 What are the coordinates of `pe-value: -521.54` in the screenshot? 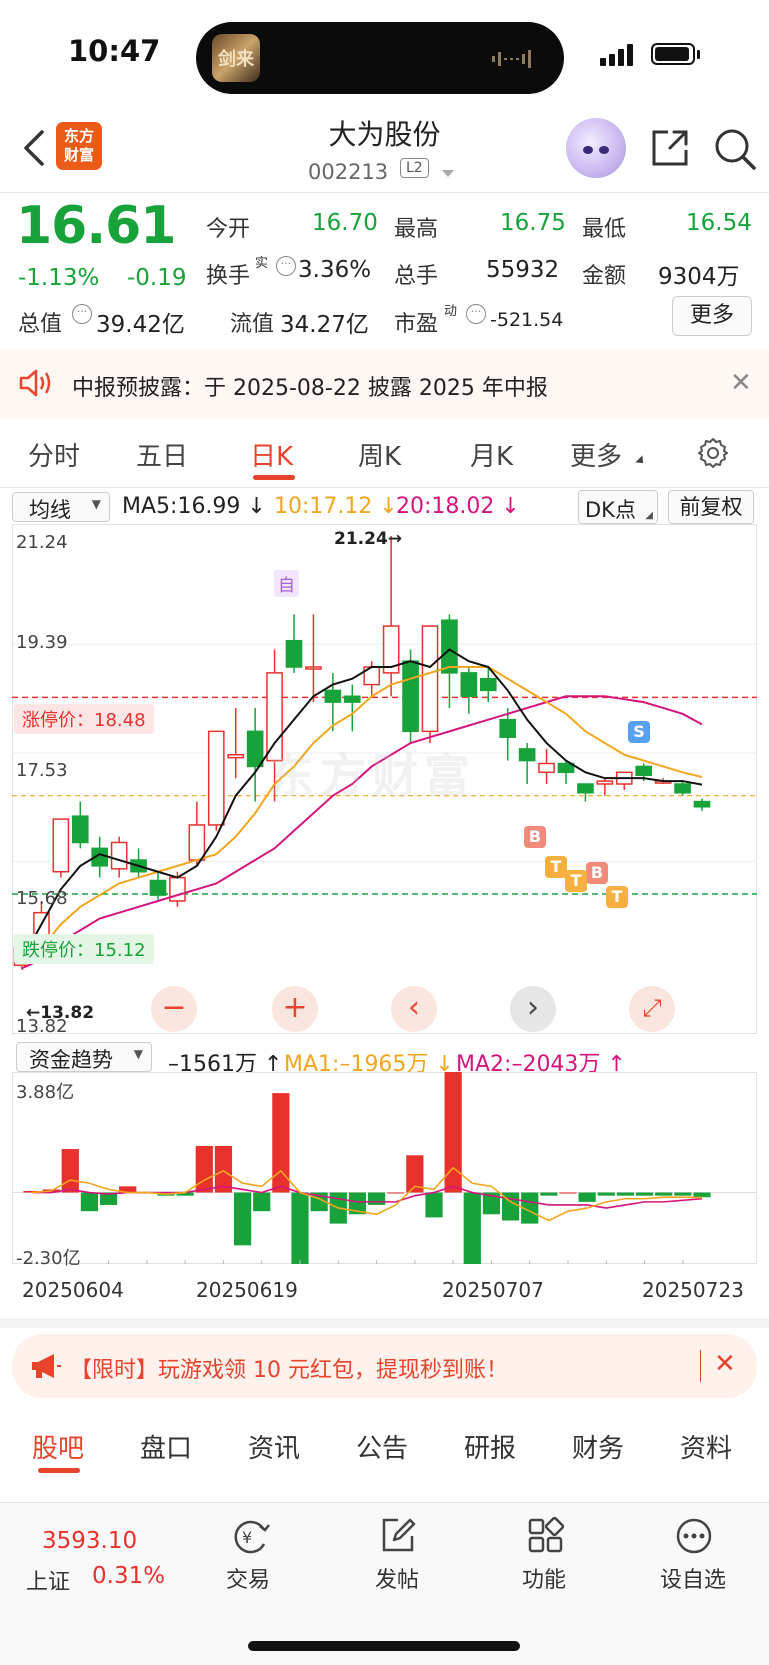 It's located at (527, 320).